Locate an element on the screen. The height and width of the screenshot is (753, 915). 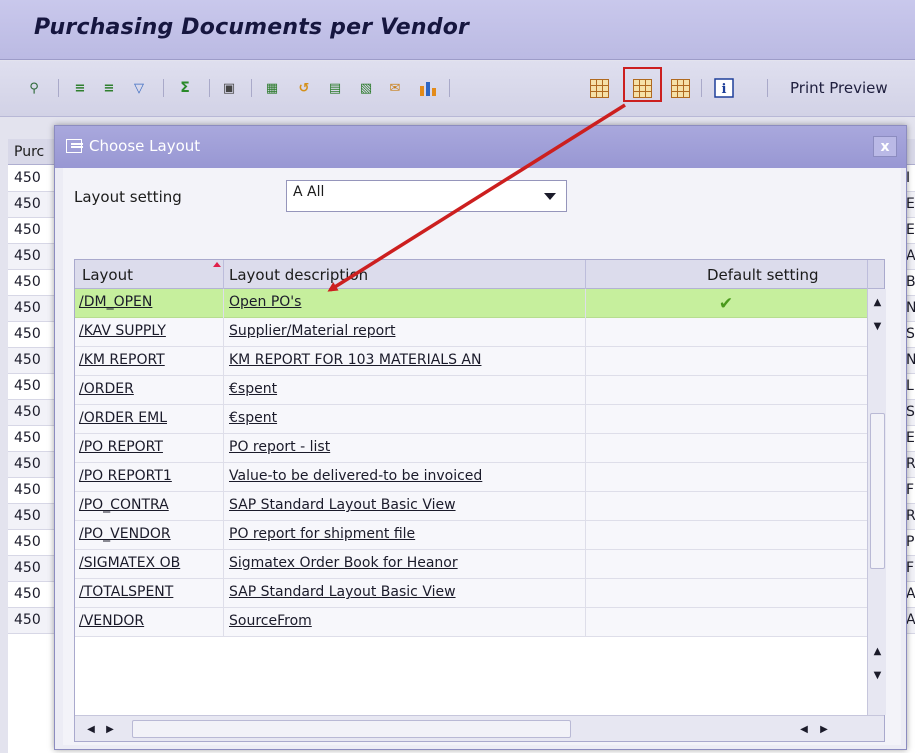
close-icon: x is located at coordinates (885, 146).